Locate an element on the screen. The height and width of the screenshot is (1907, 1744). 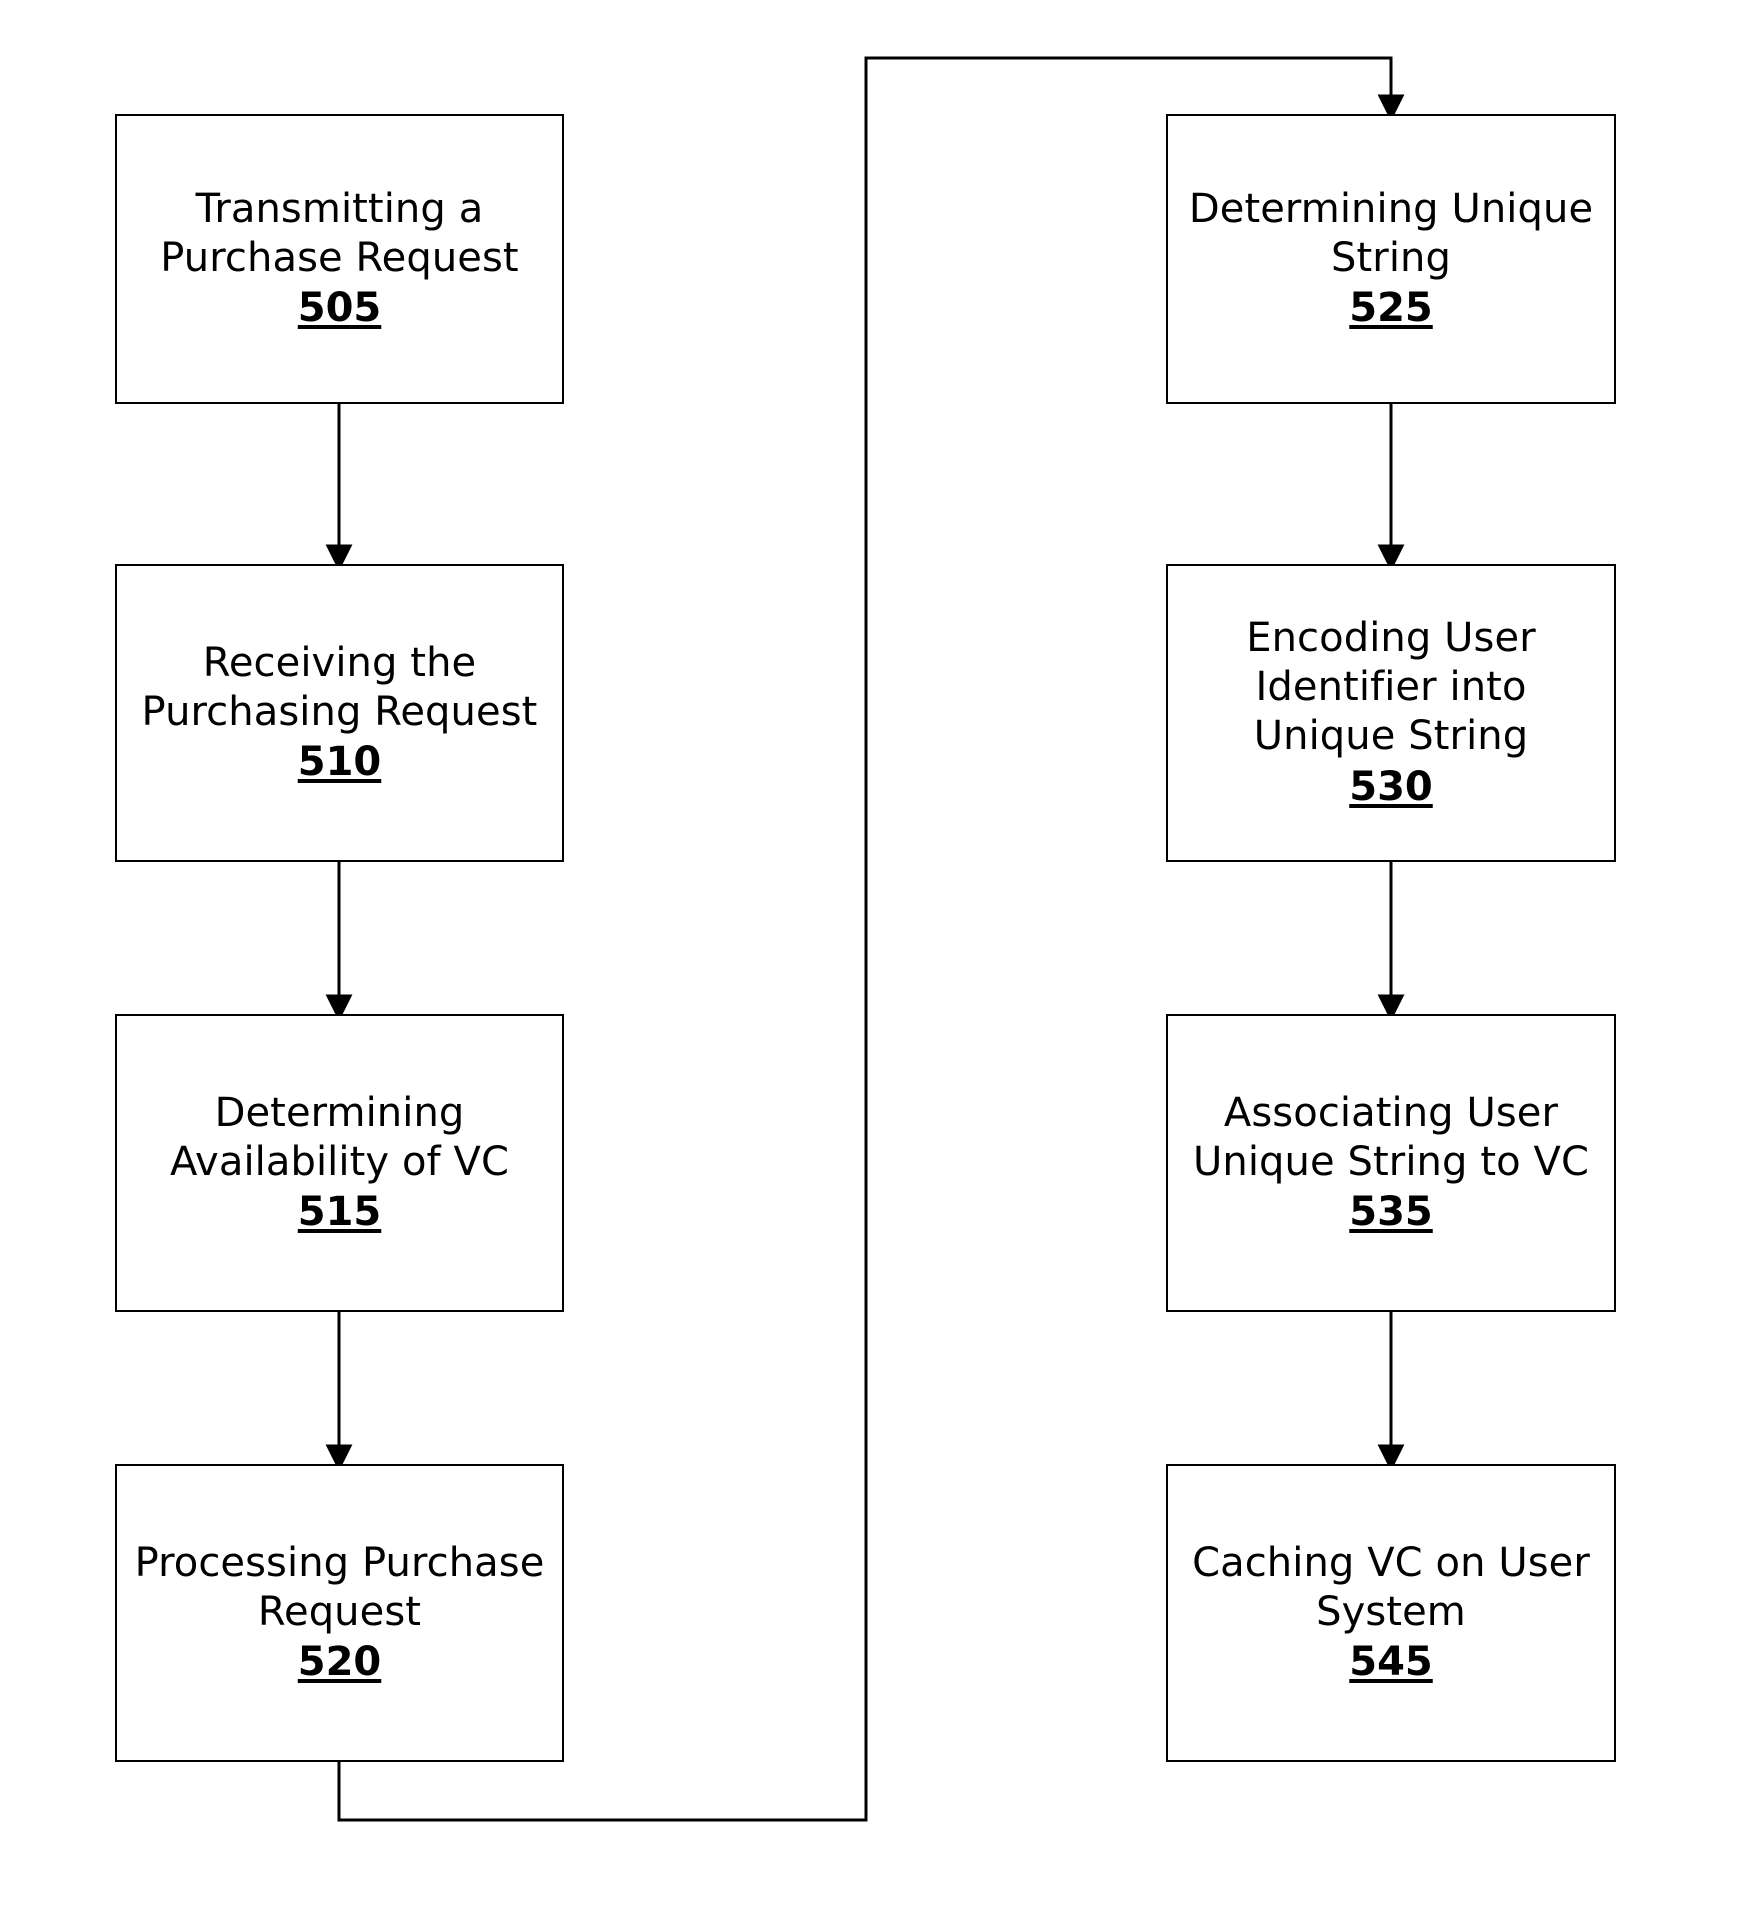
process-node-515-label: Determining Availability of VC is located at coordinates (339, 1137).